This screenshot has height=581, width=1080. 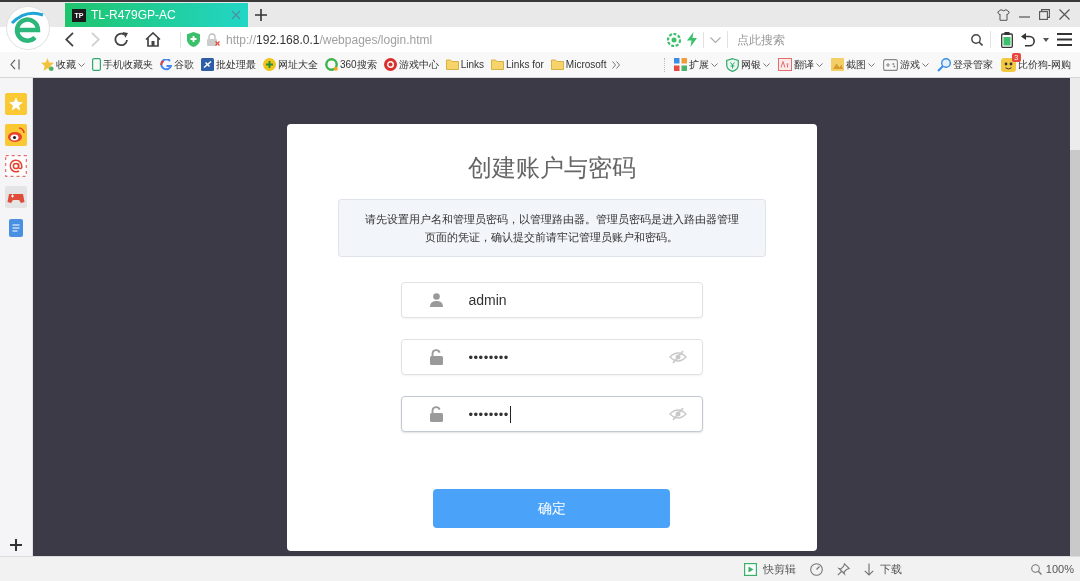 I want to click on home-icon, so click(x=153, y=39).